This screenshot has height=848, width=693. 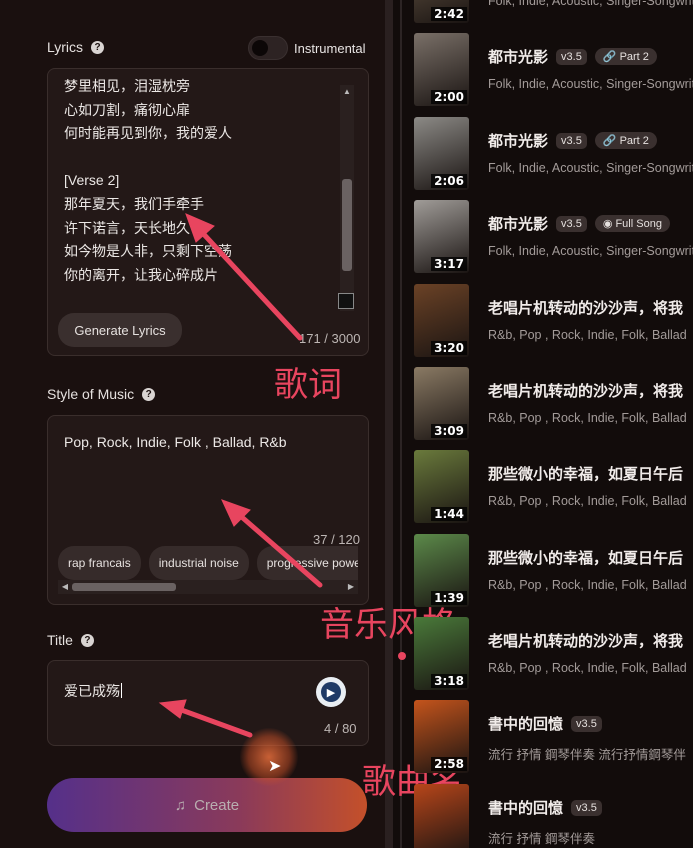 What do you see at coordinates (449, 348) in the screenshot?
I see `song-duration: 3:20` at bounding box center [449, 348].